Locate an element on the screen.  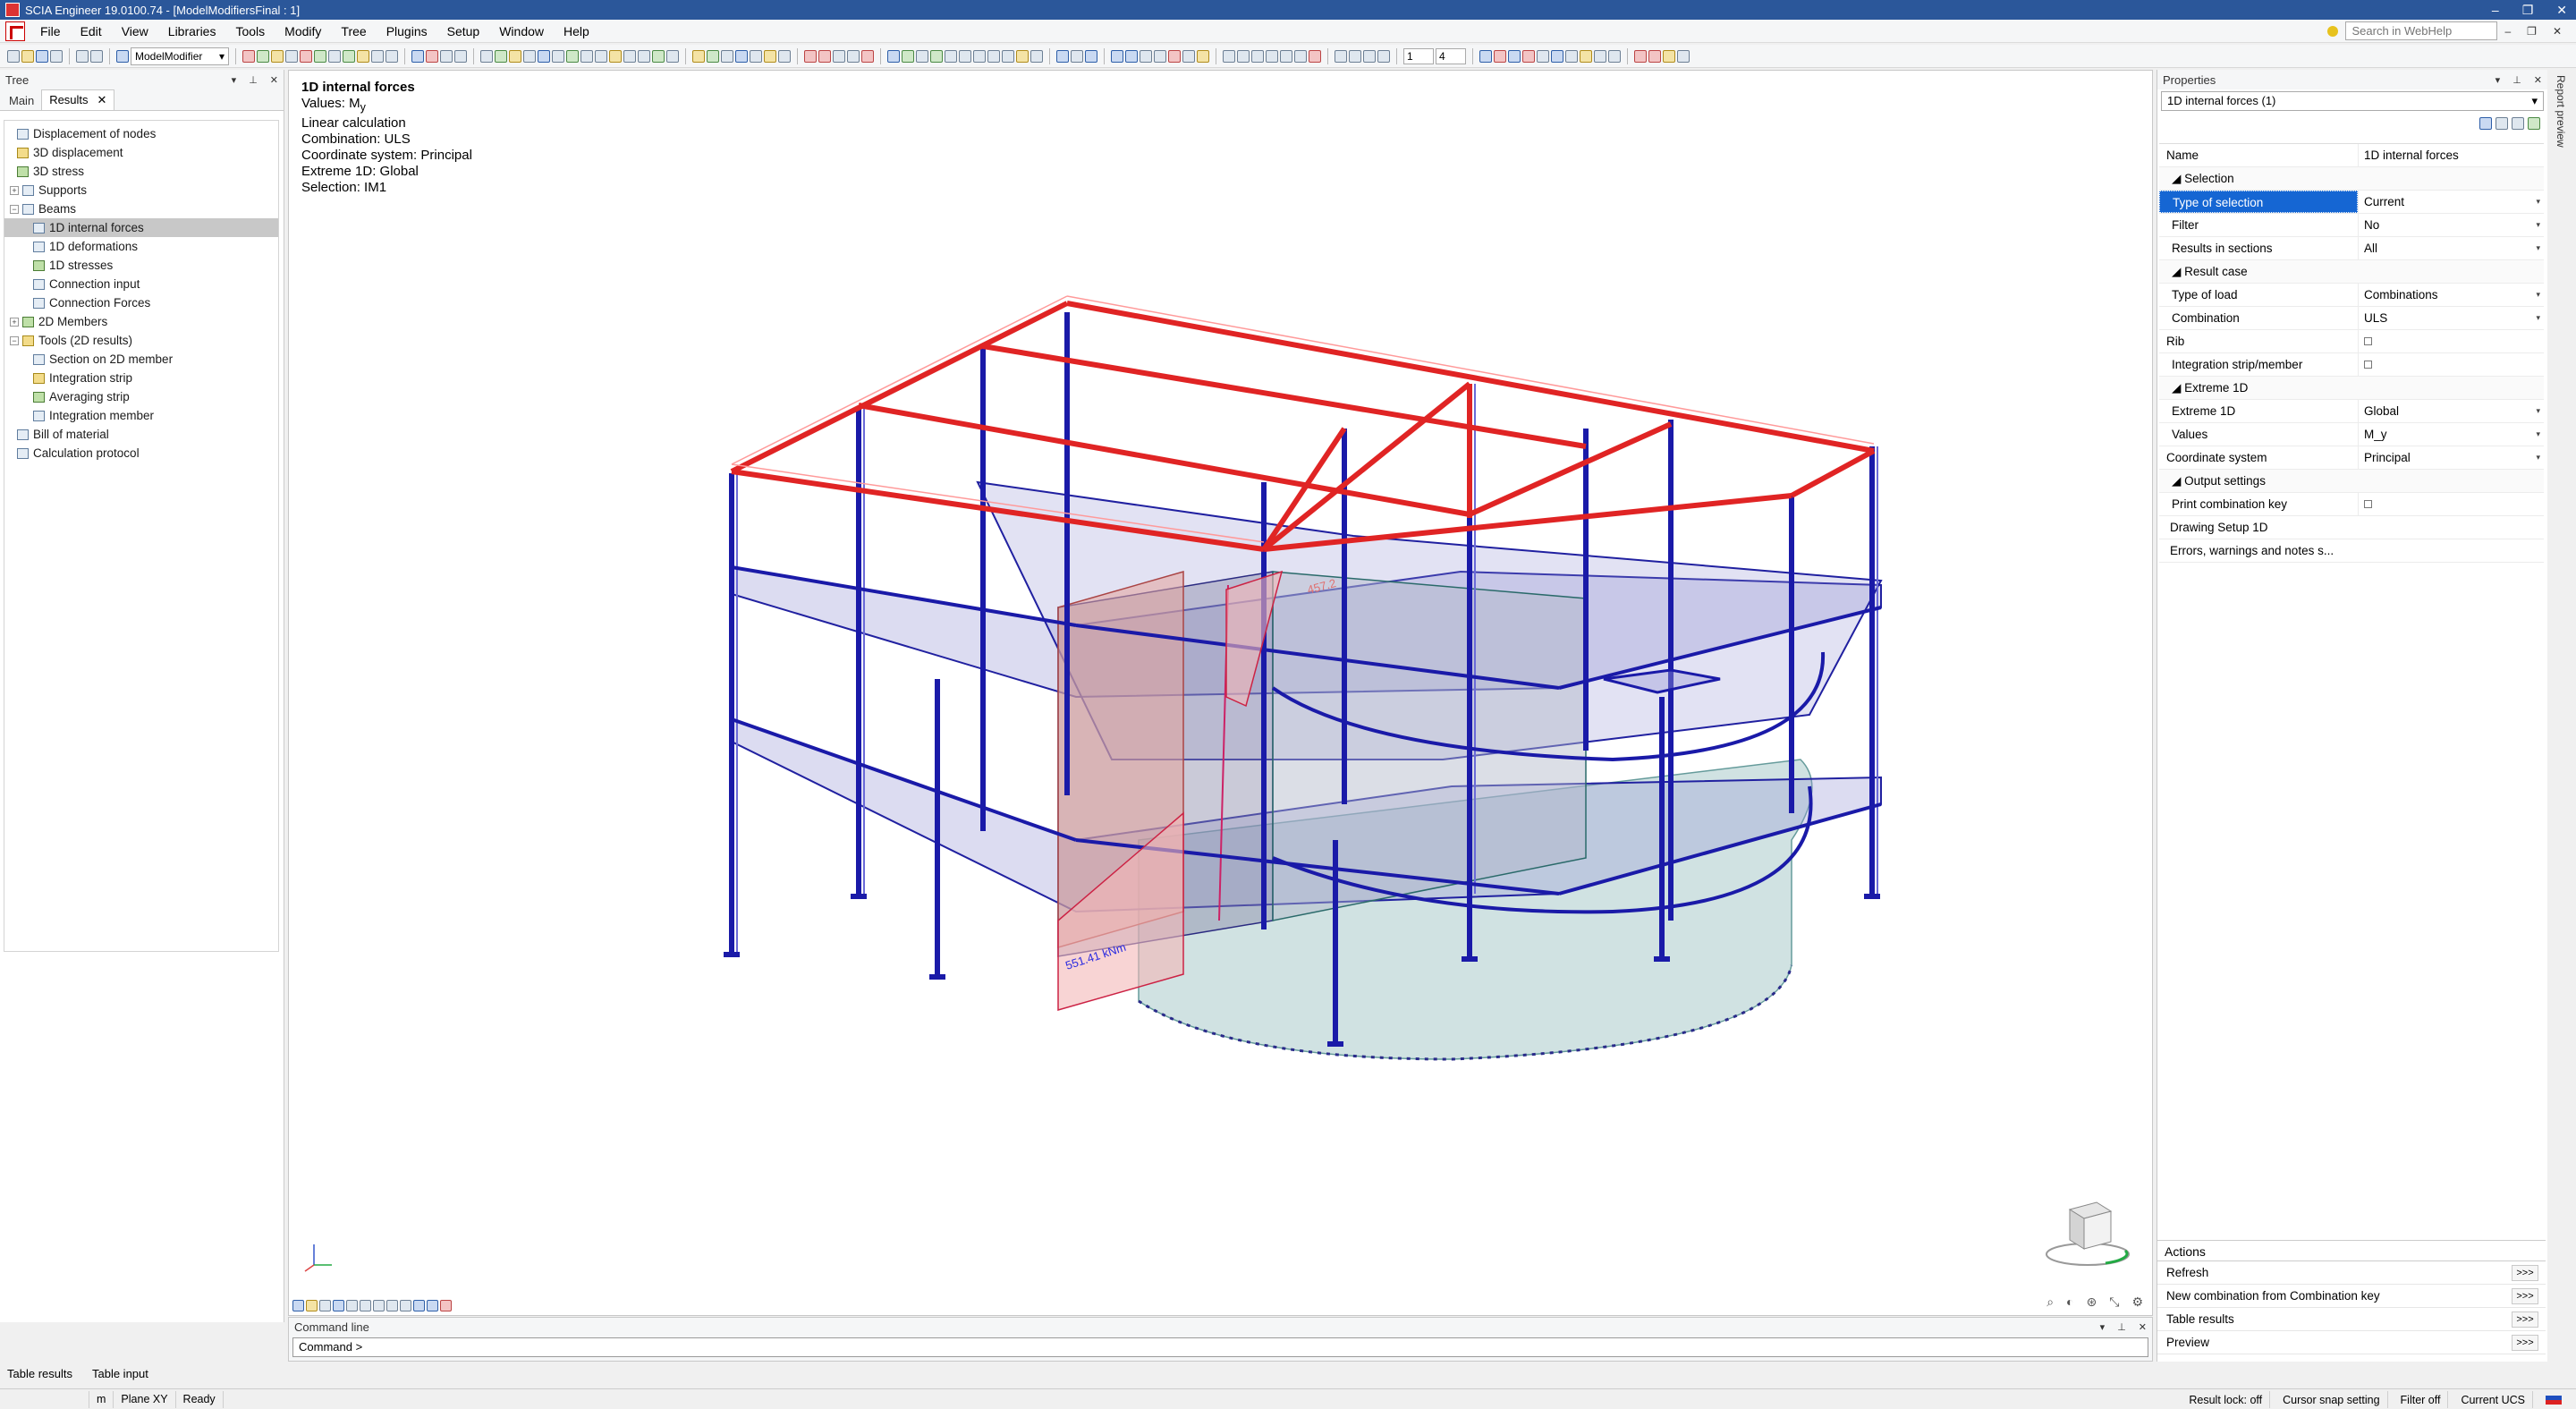
print-key-checkbox is located at coordinates (2368, 504).